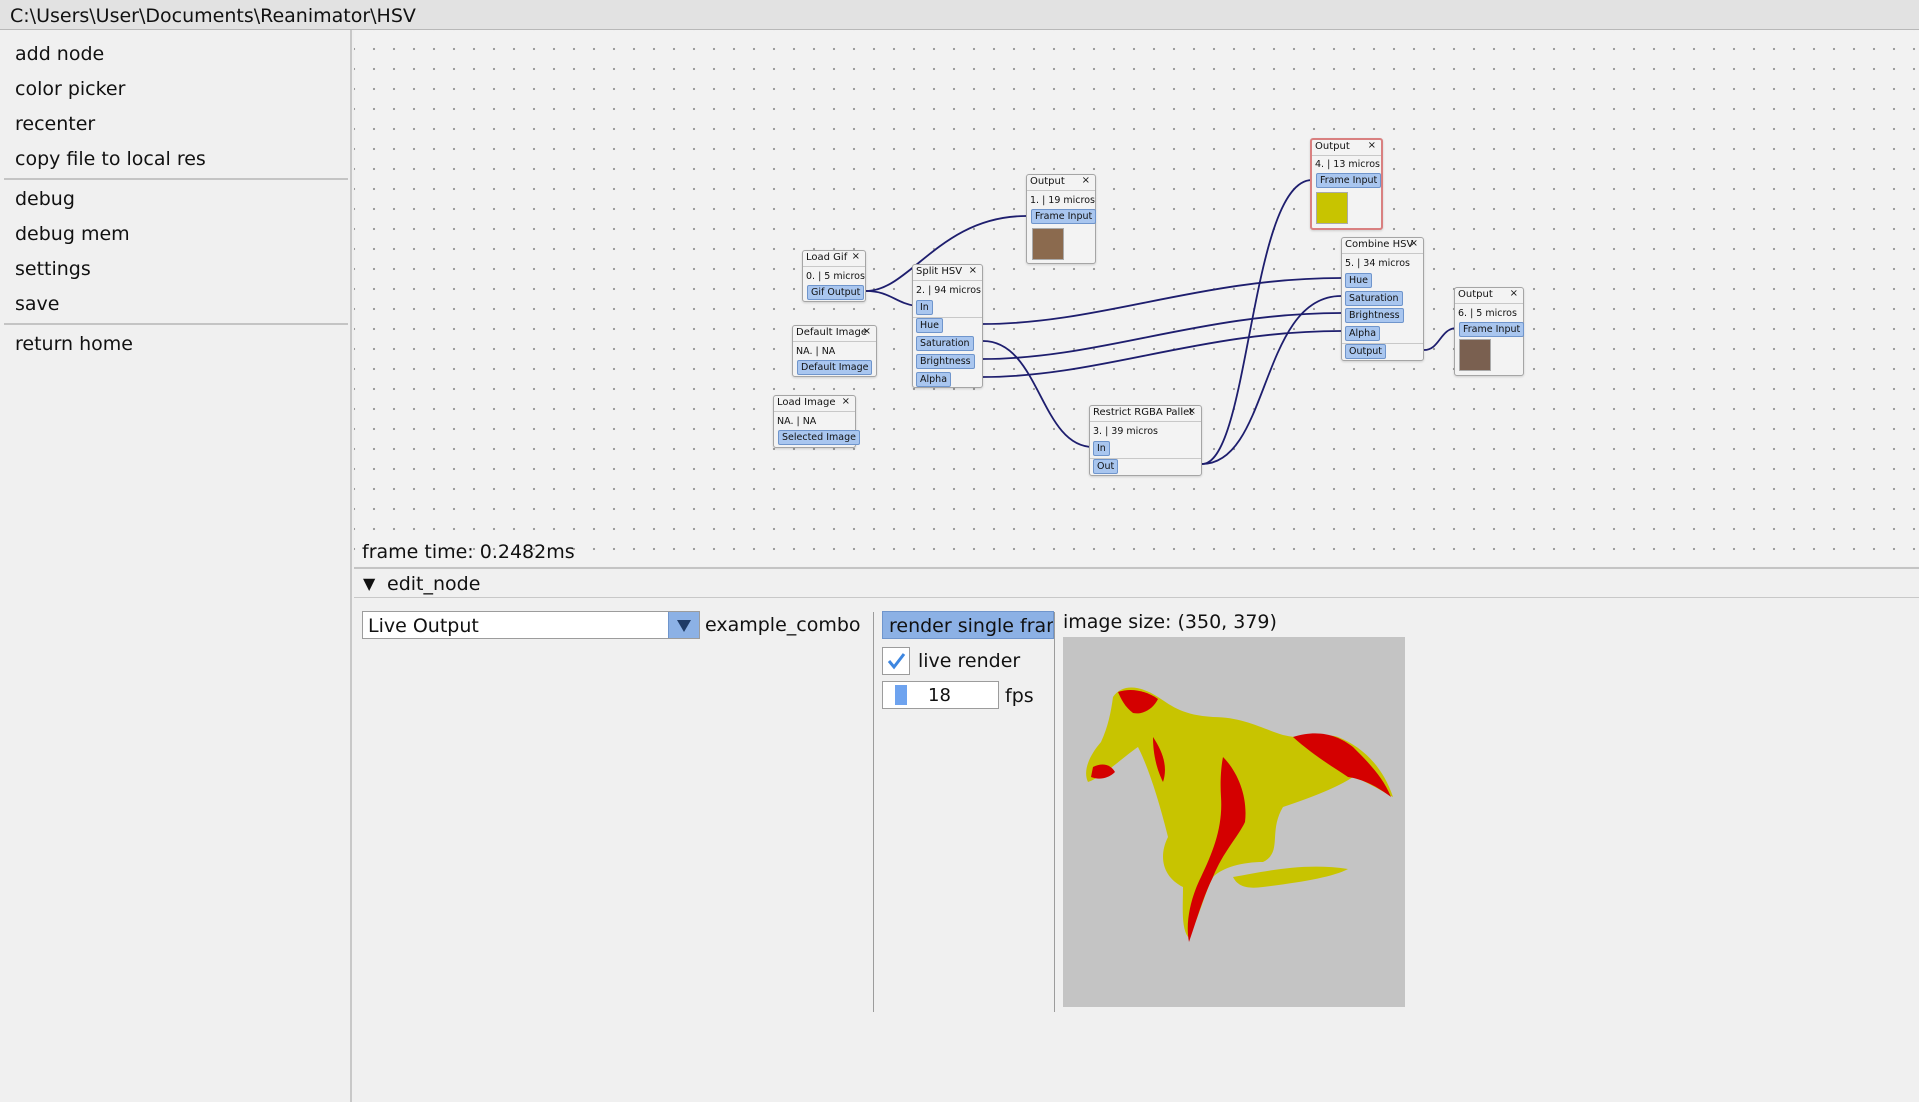  Describe the element at coordinates (1377, 263) in the screenshot. I see `node-timing: 5. | 34 micros` at that location.